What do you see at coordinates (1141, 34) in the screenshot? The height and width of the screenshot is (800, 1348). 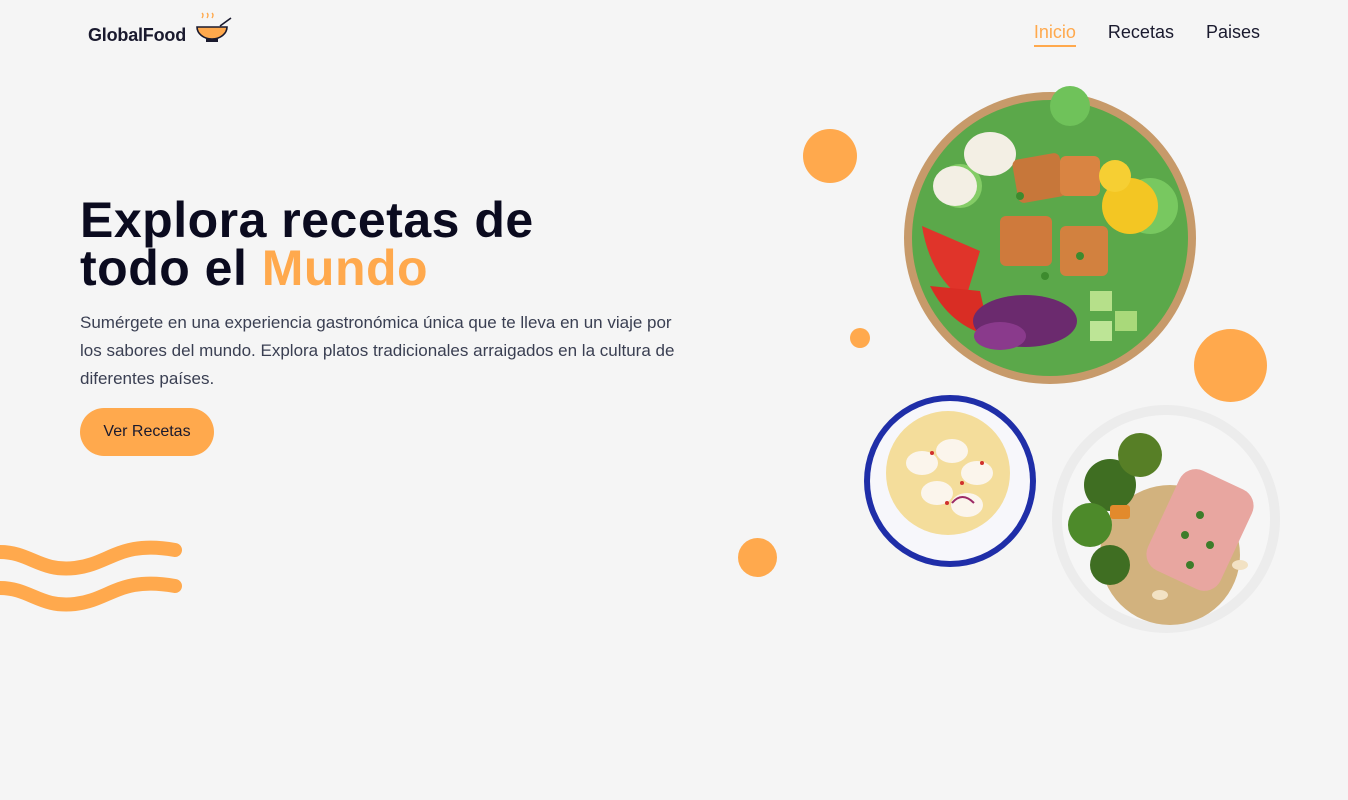 I see `nav-recetas: Recetas` at bounding box center [1141, 34].